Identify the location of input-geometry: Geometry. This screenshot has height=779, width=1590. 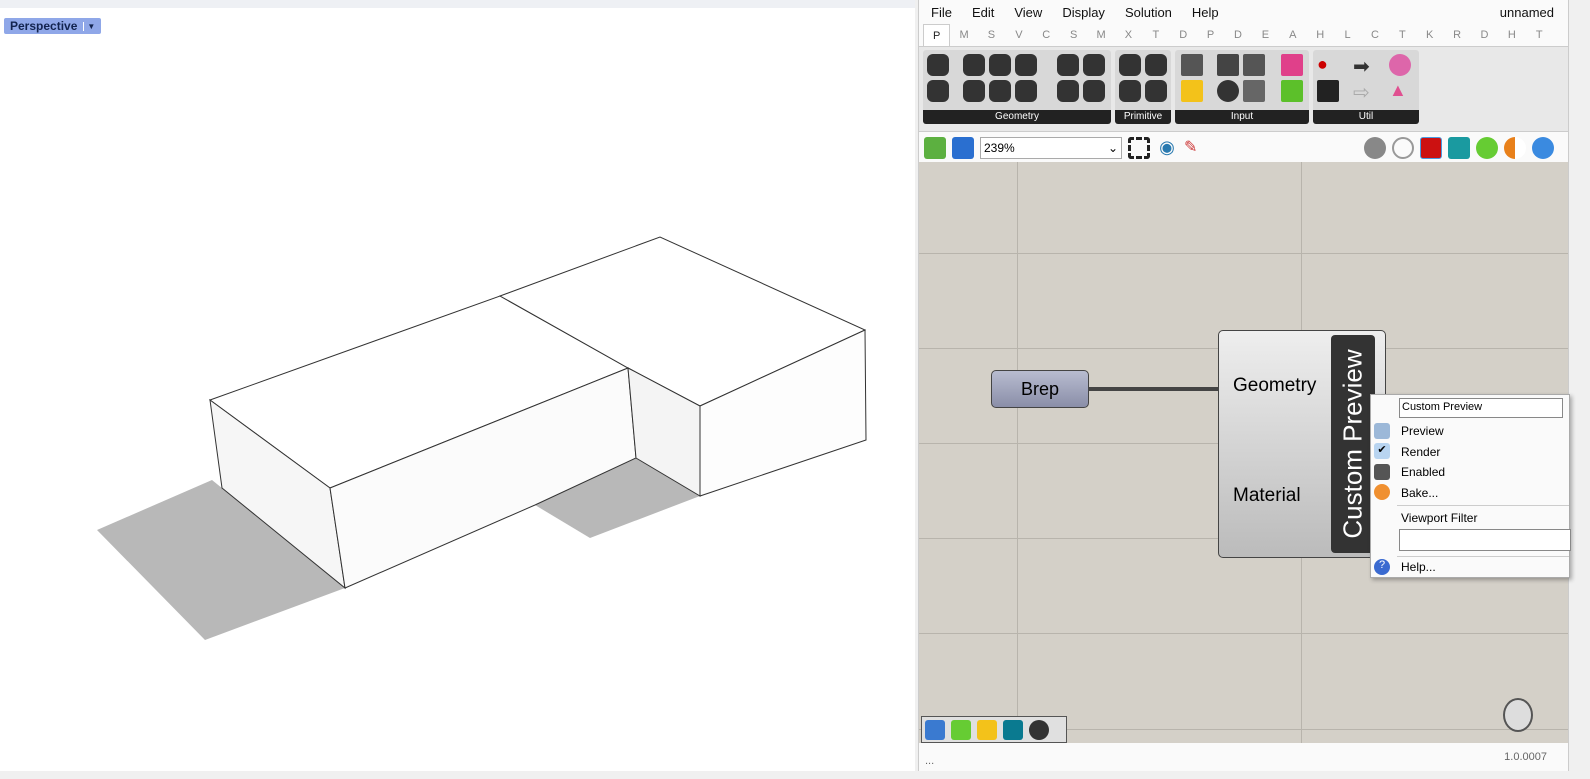
(1274, 386).